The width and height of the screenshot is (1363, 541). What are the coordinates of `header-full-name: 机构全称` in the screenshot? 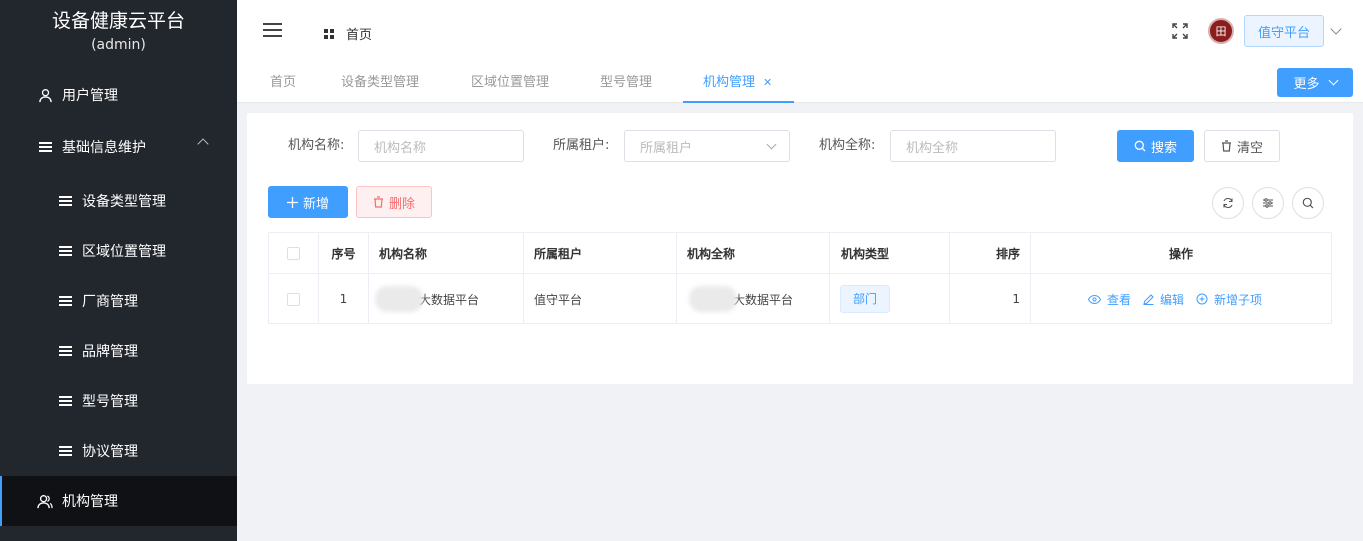 It's located at (753, 253).